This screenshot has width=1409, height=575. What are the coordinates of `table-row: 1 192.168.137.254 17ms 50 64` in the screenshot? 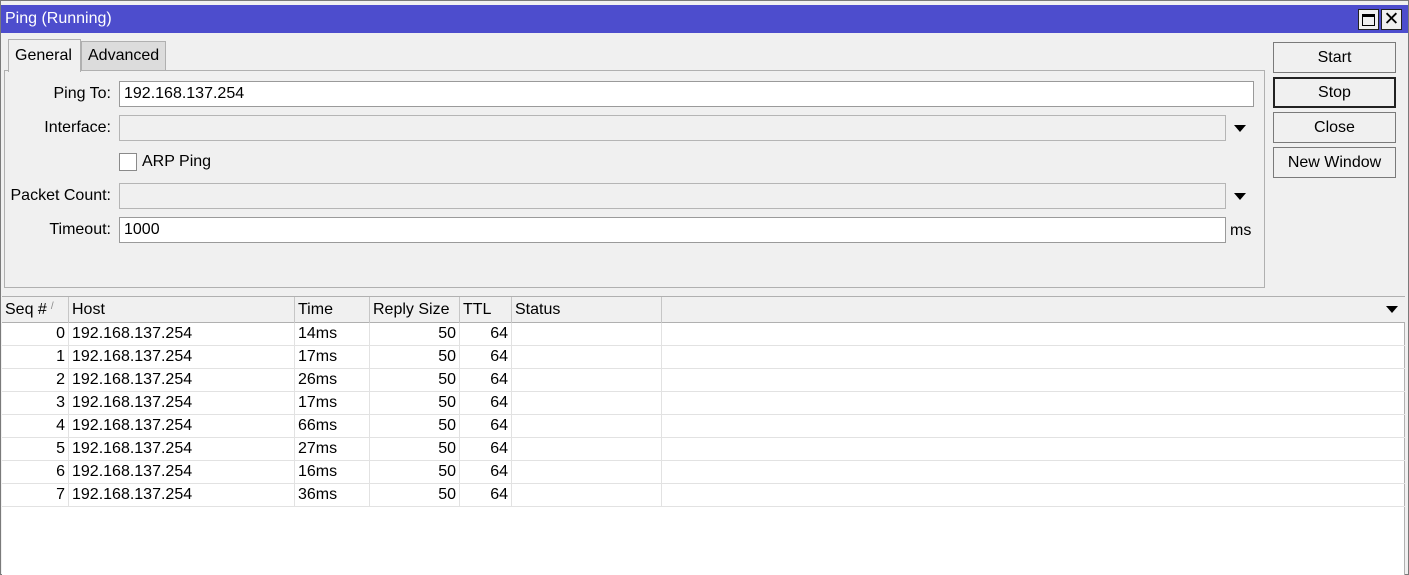 It's located at (703, 357).